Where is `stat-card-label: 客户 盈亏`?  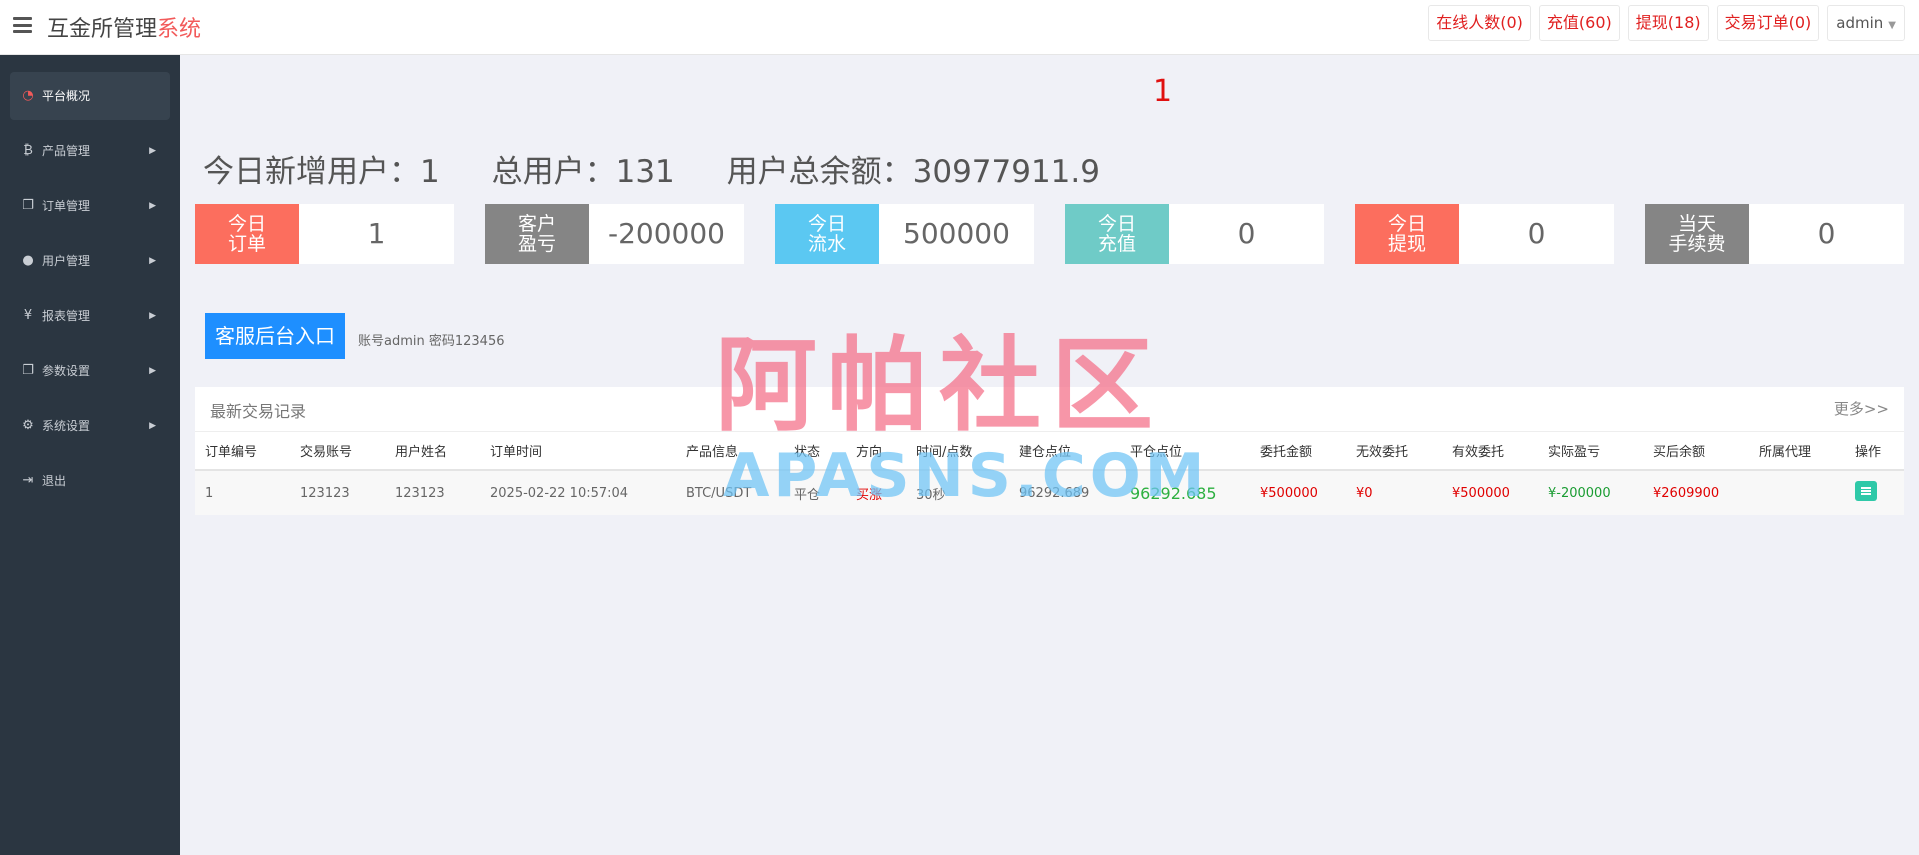
stat-card-label: 客户 盈亏 is located at coordinates (537, 234).